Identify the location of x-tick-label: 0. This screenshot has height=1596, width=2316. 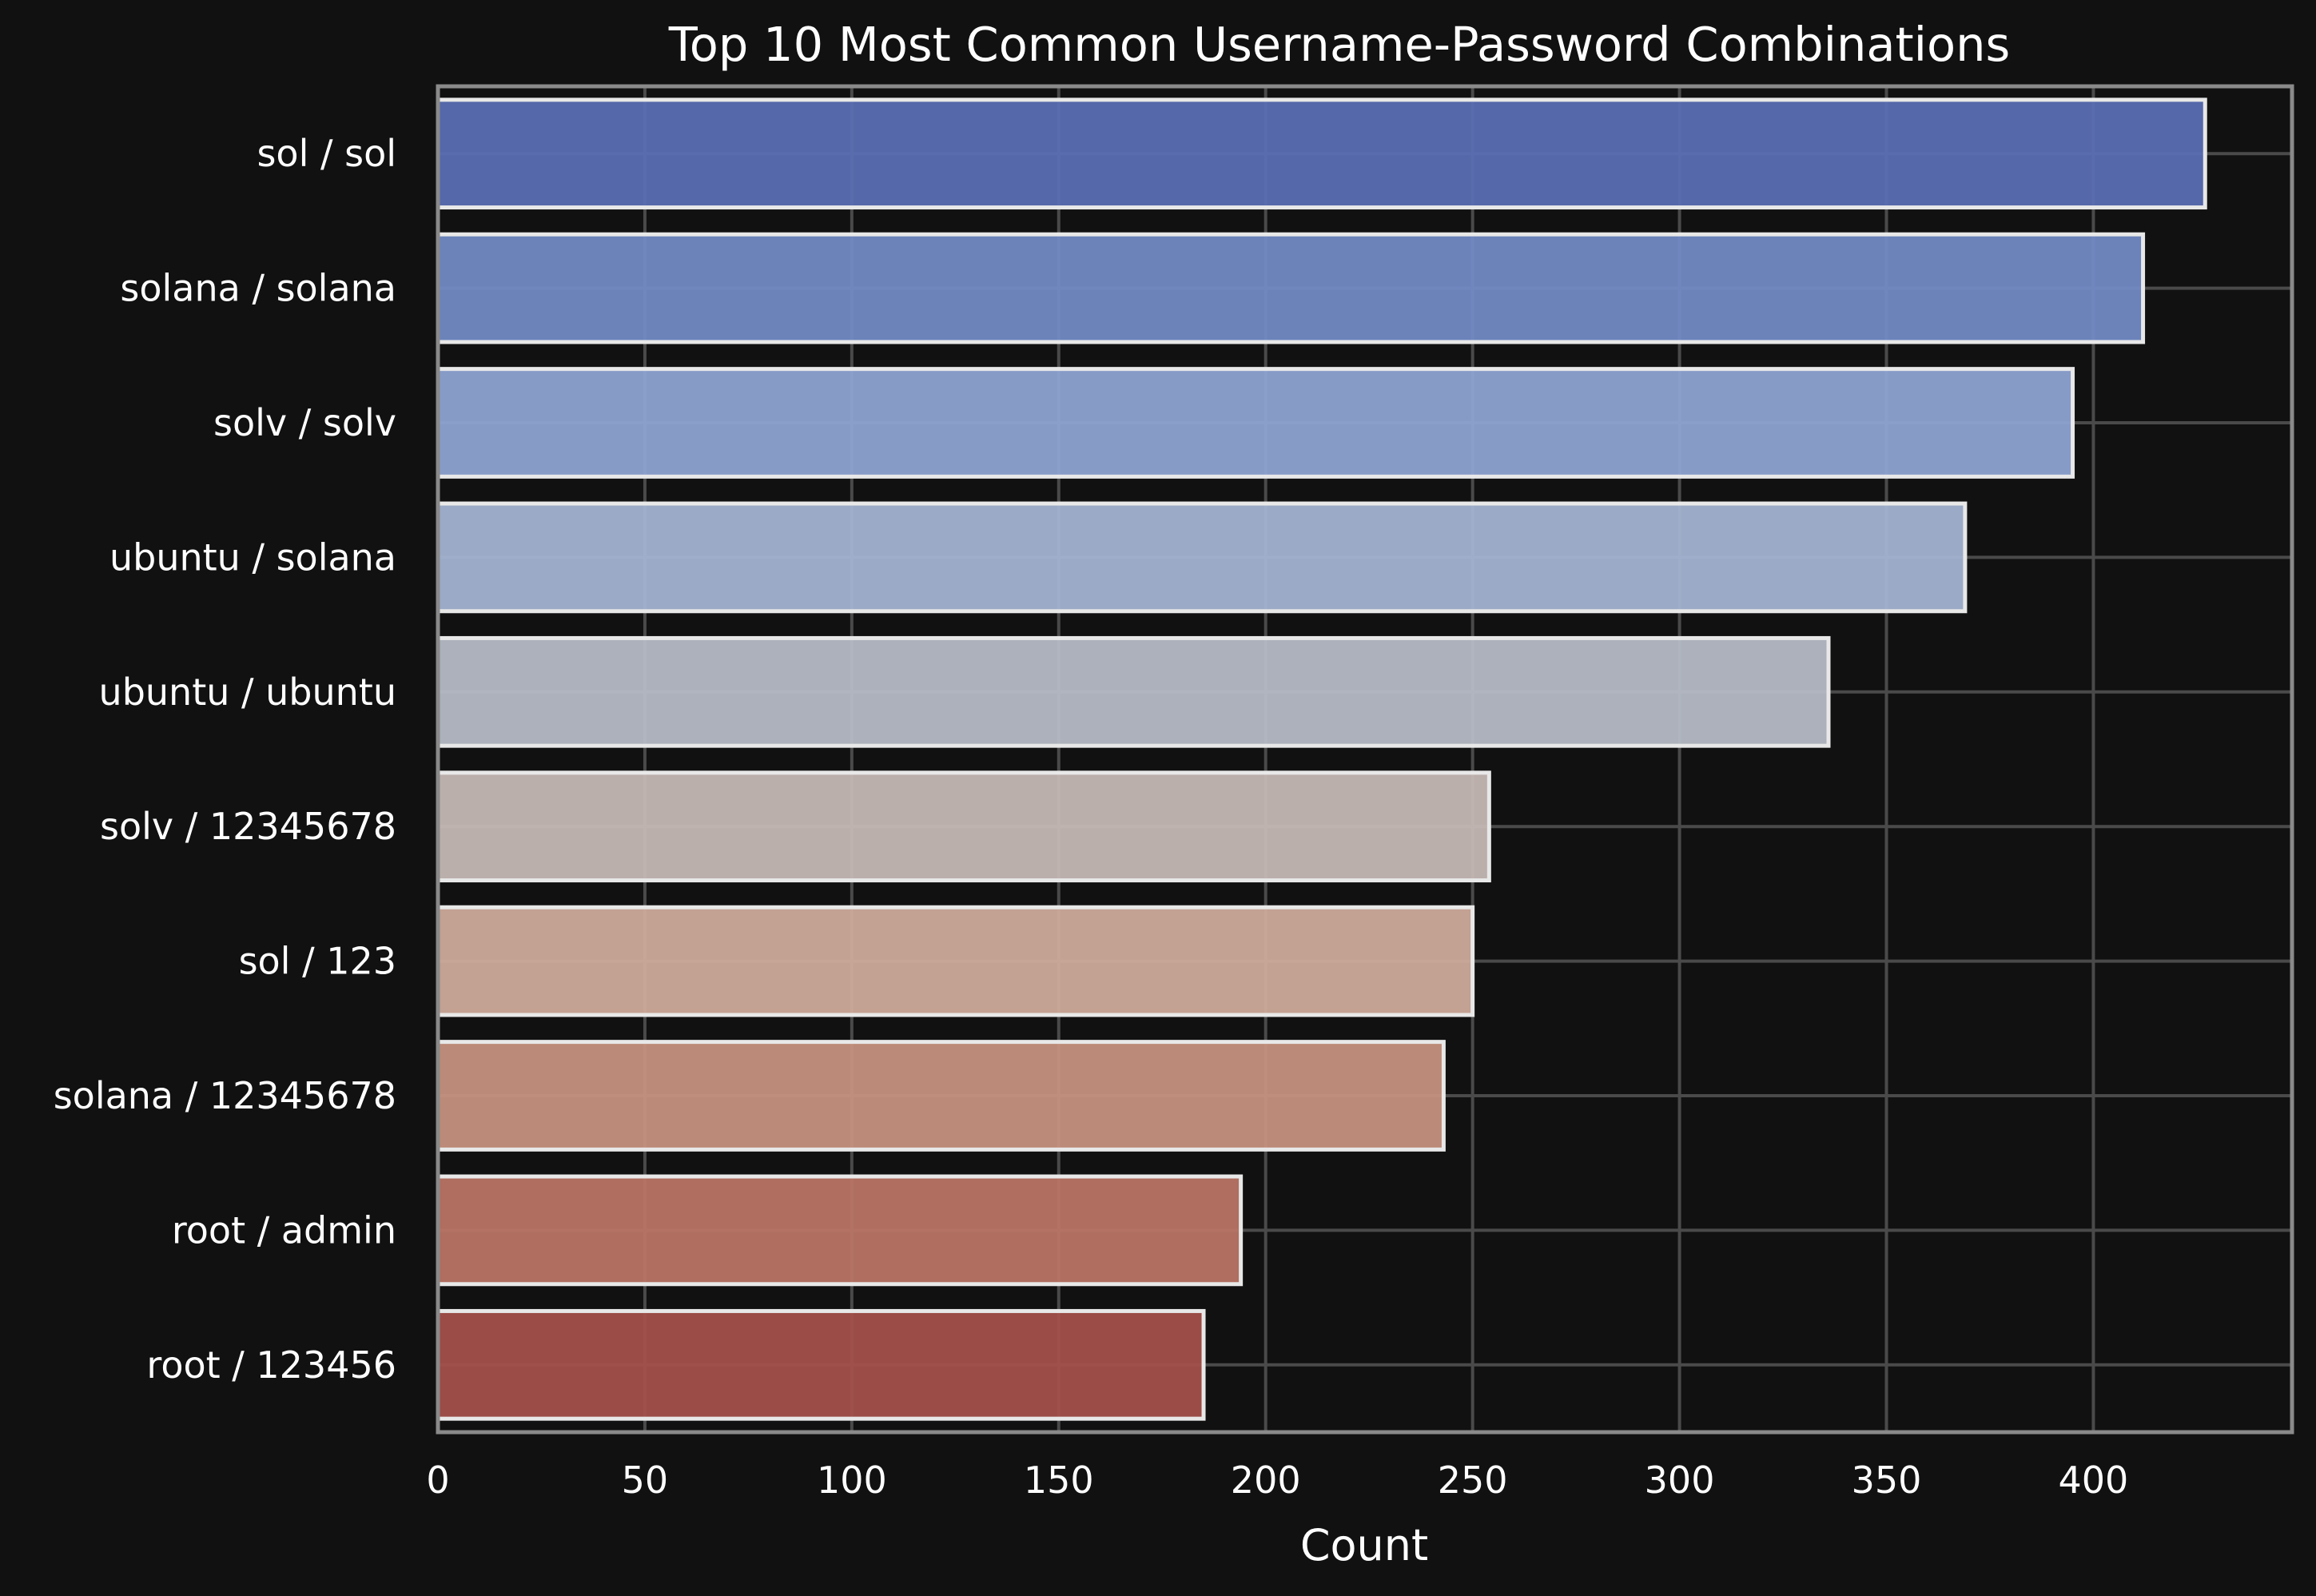
(437, 1480).